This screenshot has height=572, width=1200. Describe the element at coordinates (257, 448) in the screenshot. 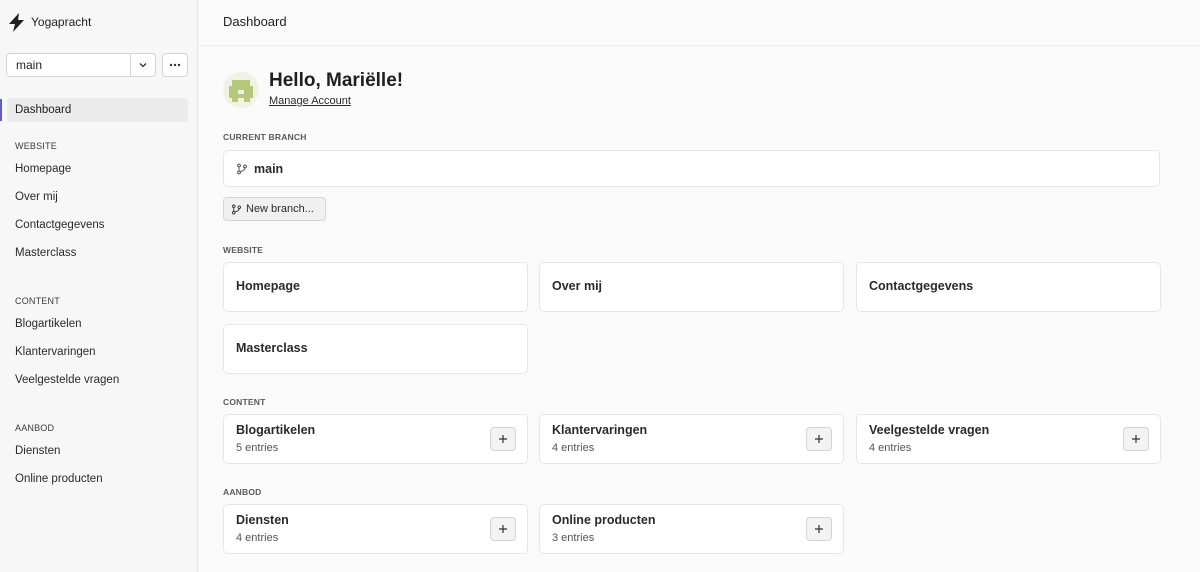

I see `collection-entry-count: 5 entries` at that location.